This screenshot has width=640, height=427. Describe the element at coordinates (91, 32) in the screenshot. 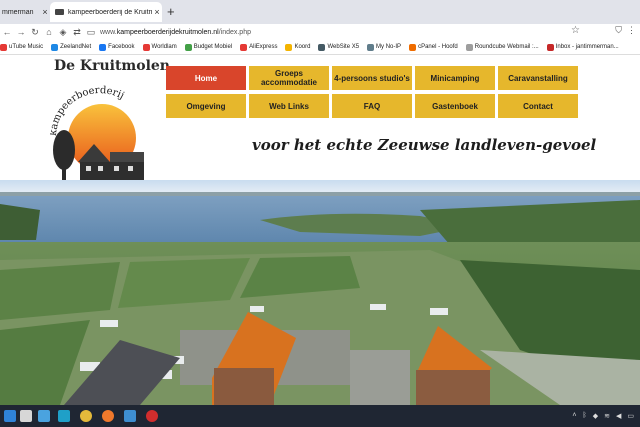

I see `page-info-icon: ▭` at that location.